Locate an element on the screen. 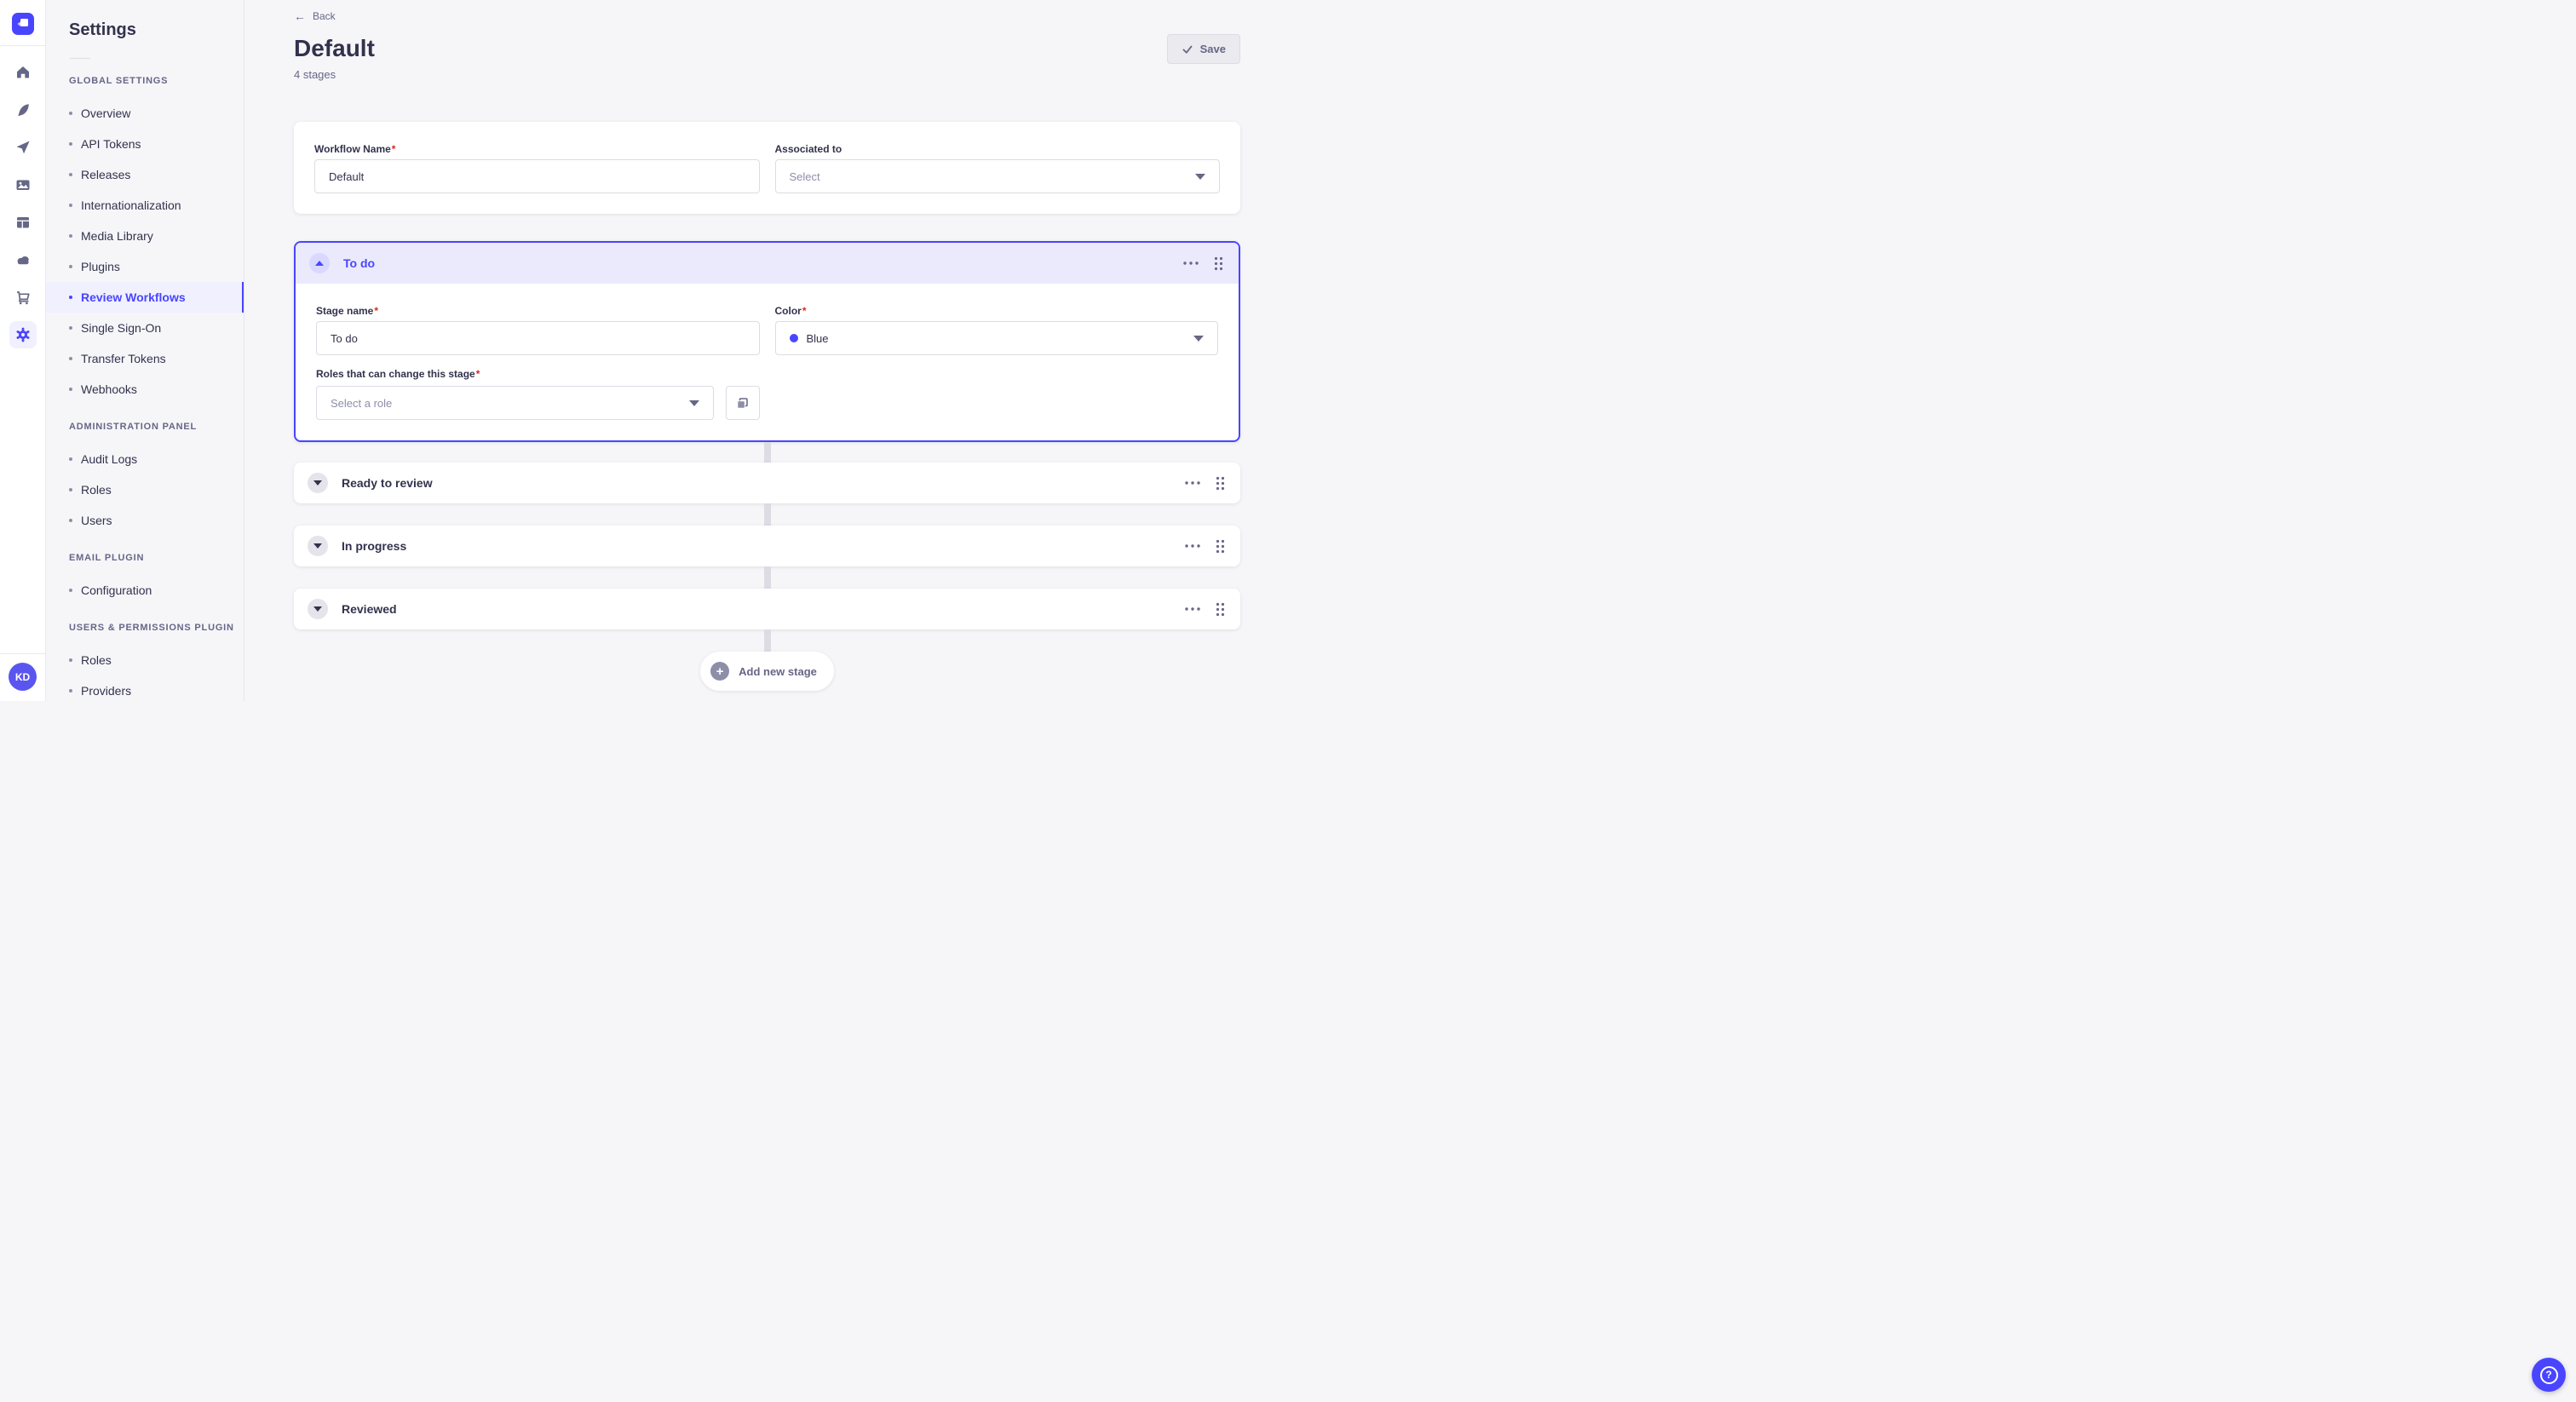  rail-item-marketplace is located at coordinates (23, 297).